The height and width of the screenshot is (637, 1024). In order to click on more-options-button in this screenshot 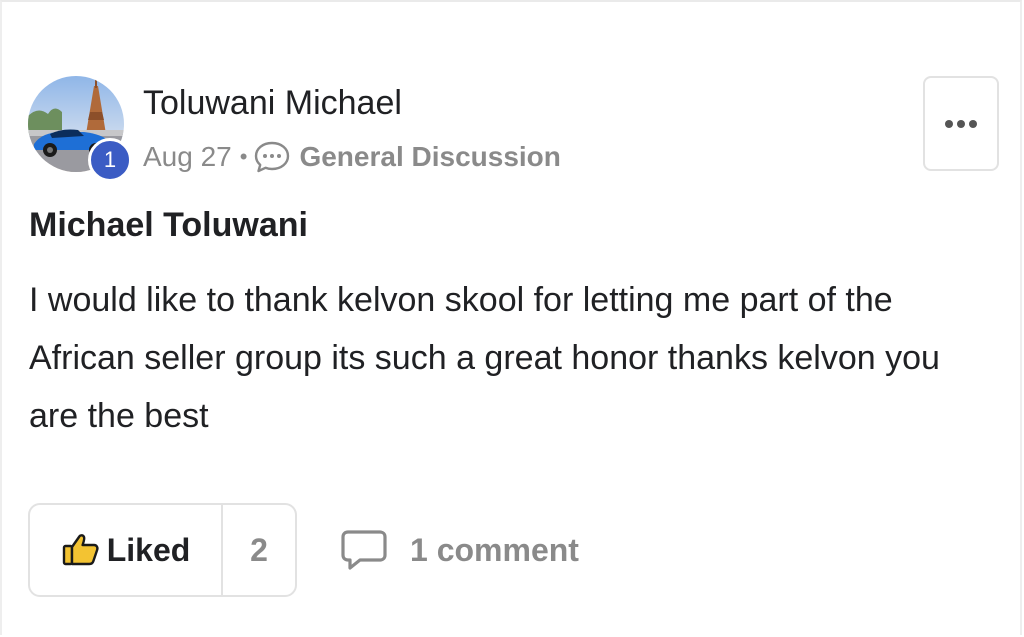, I will do `click(961, 123)`.